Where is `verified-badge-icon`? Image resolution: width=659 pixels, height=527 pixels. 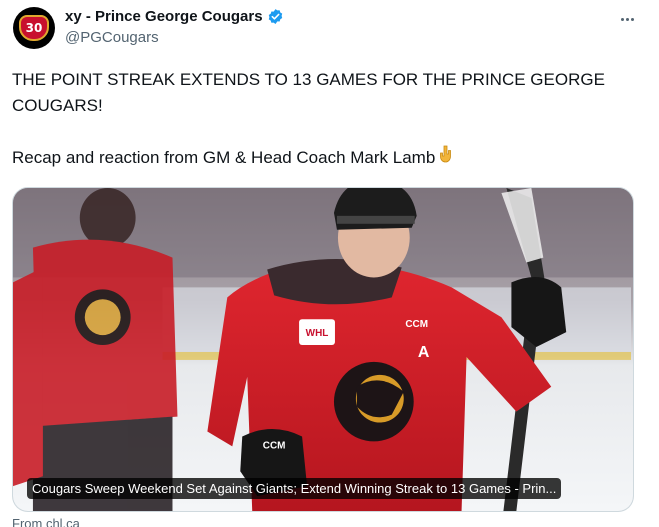 verified-badge-icon is located at coordinates (275, 16).